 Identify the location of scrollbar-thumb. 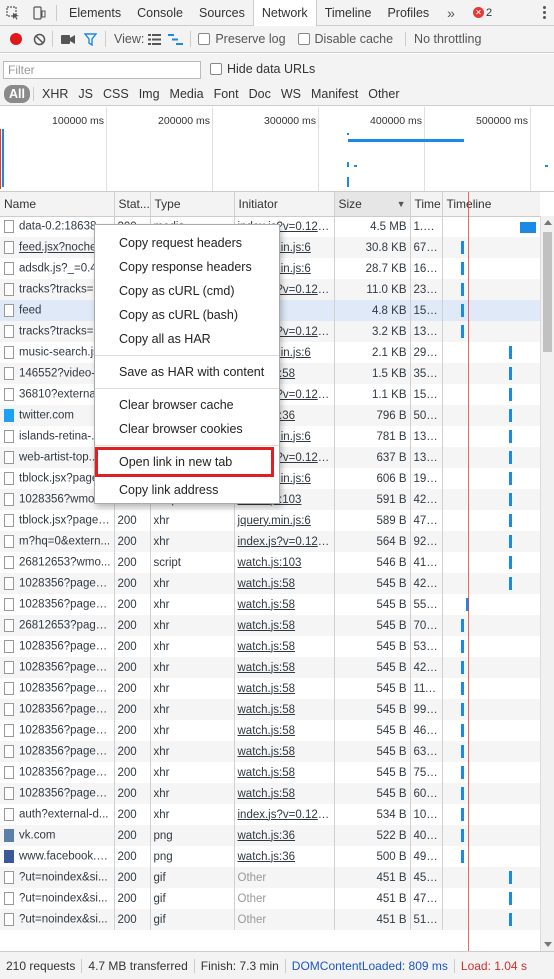
(547, 292).